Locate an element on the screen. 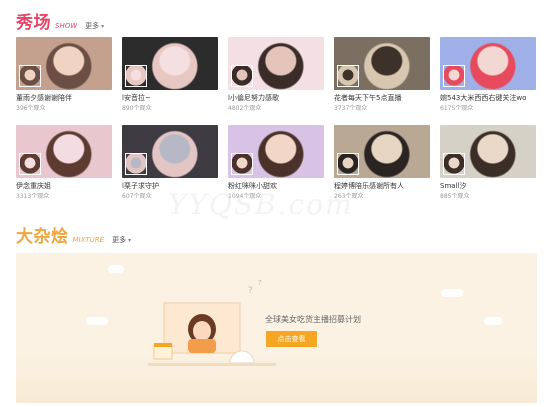 The width and height of the screenshot is (554, 407). stream-card: 花者每天下午5点直播 3737个观众 is located at coordinates (382, 76).